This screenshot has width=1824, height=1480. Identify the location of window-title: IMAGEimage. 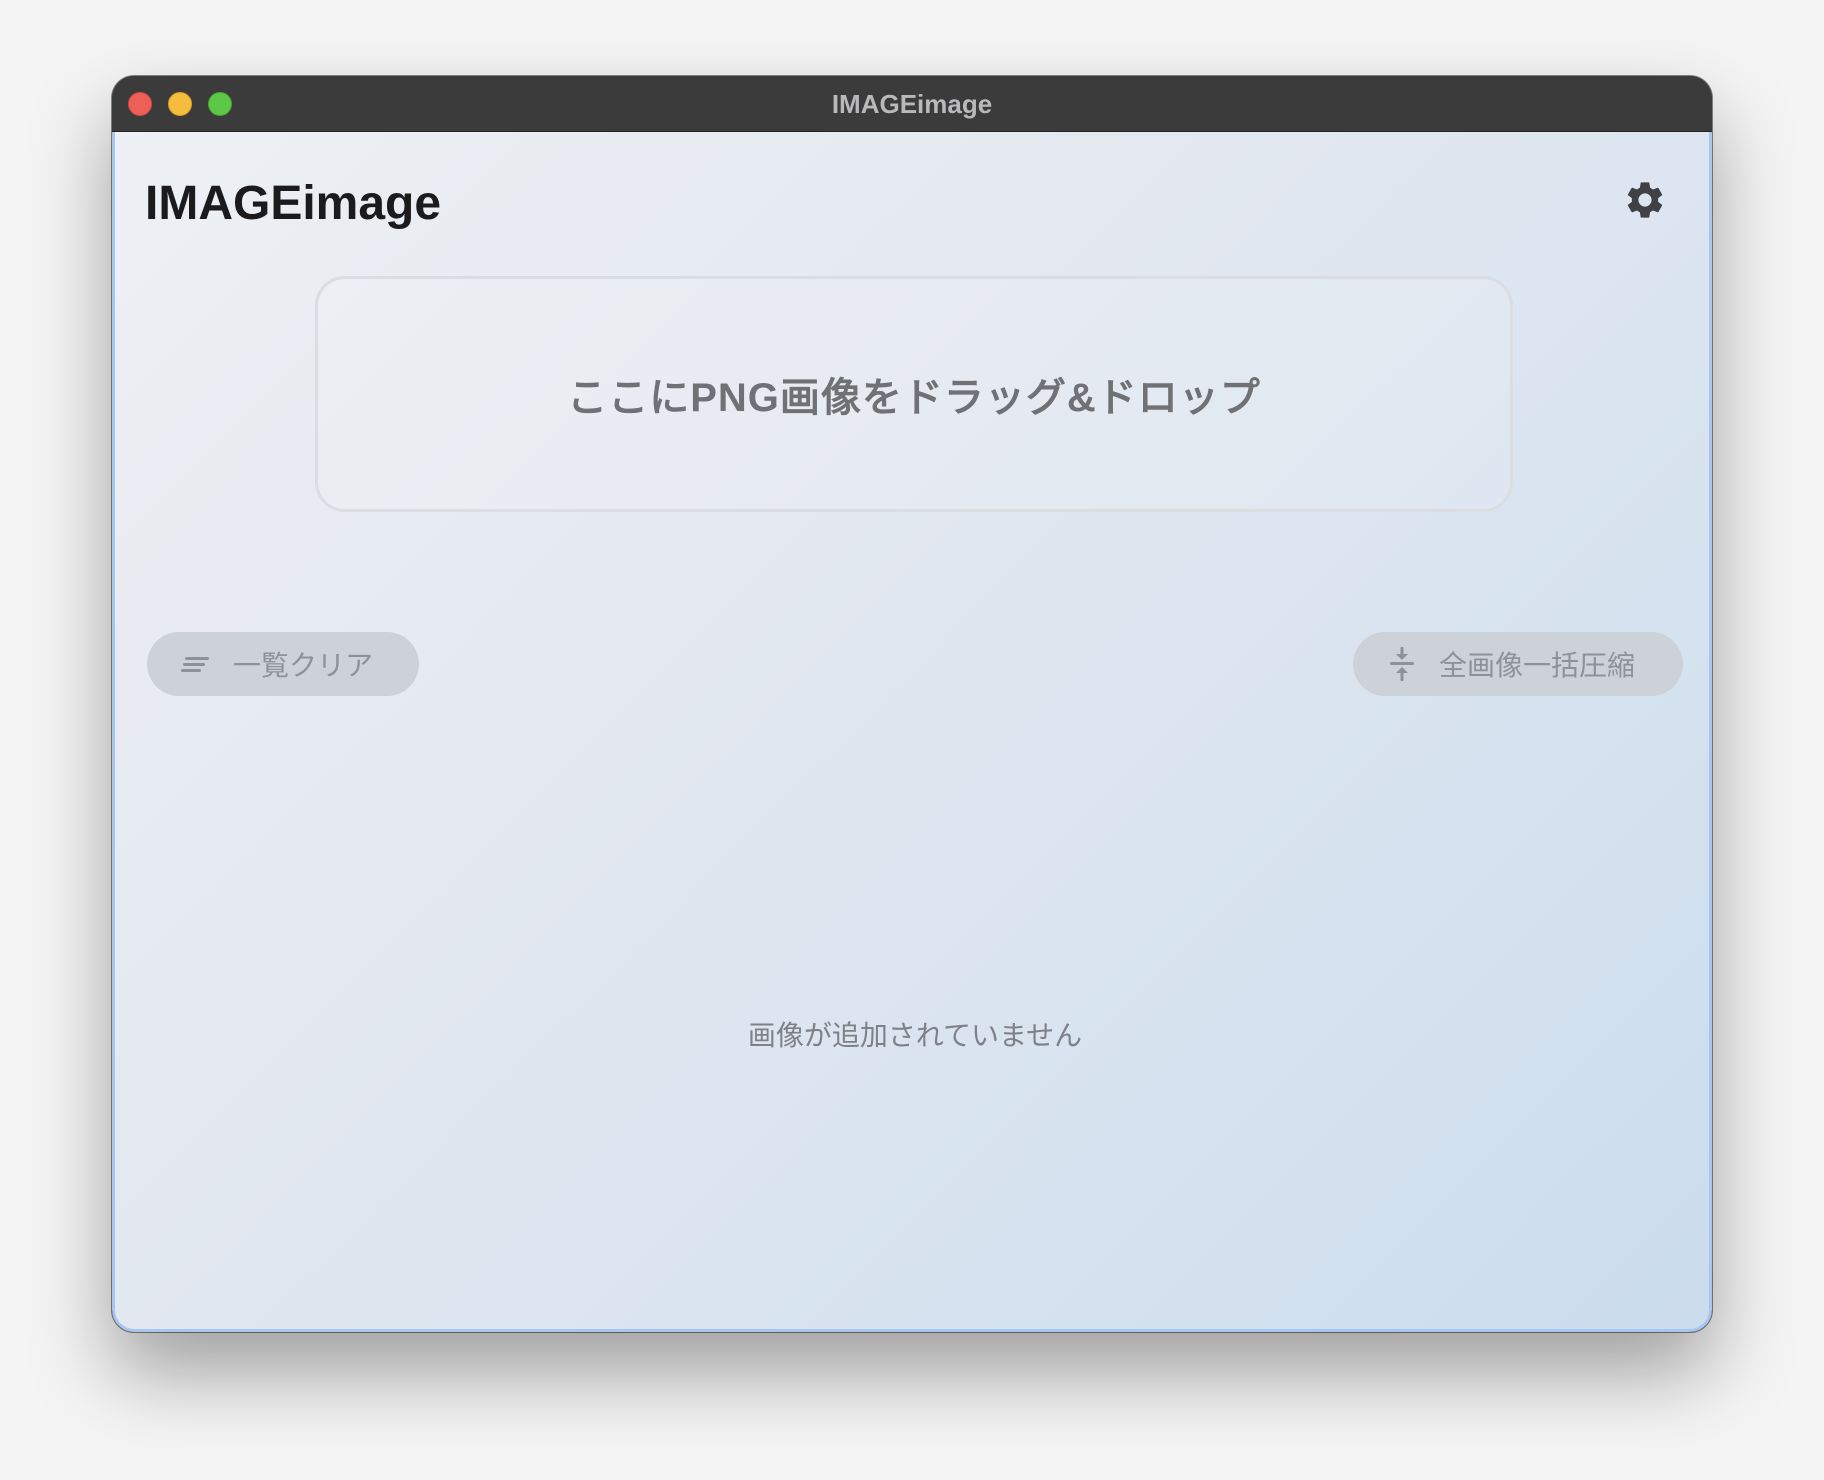
(912, 104).